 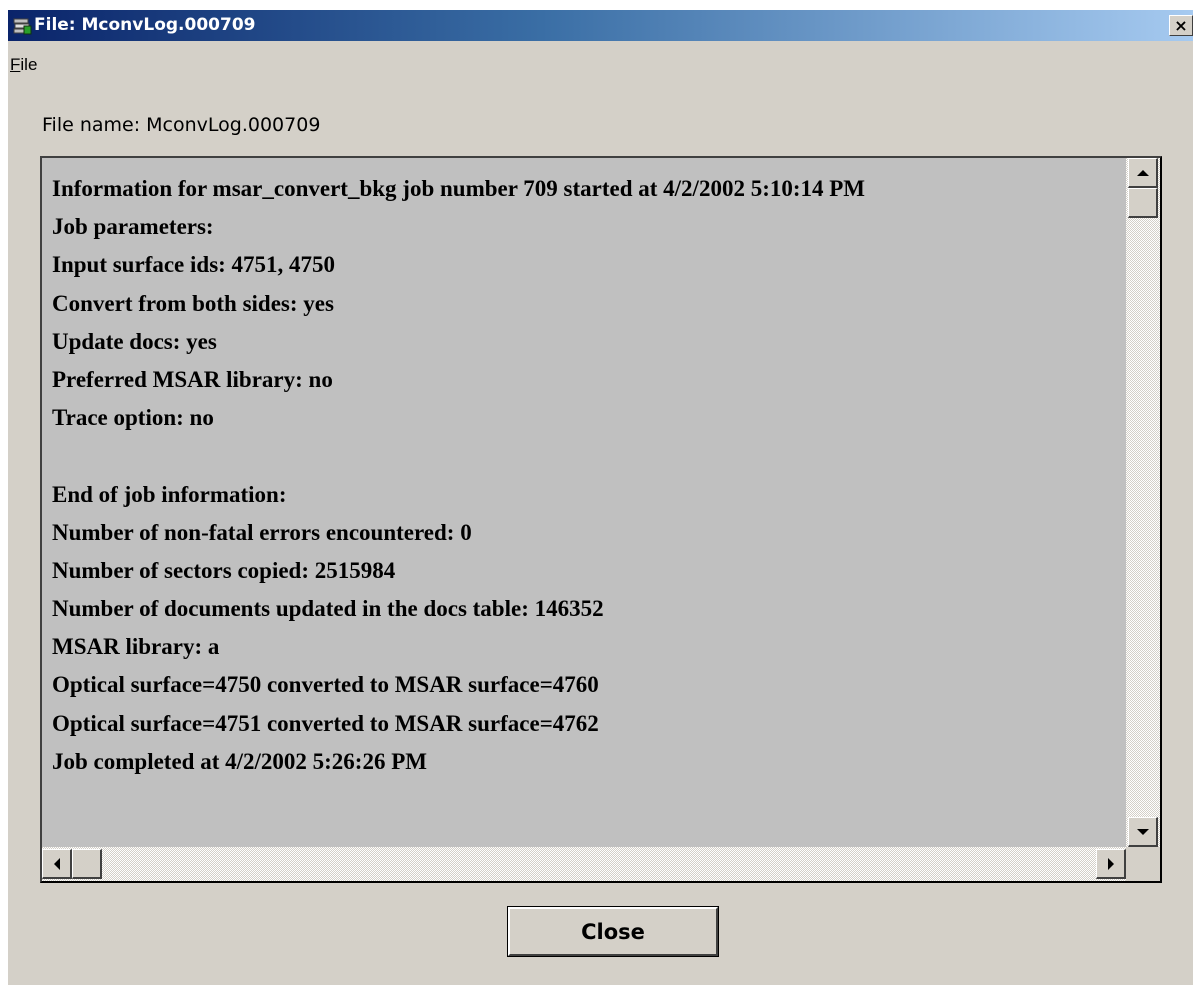 I want to click on menu-bar: File, so click(x=600, y=58).